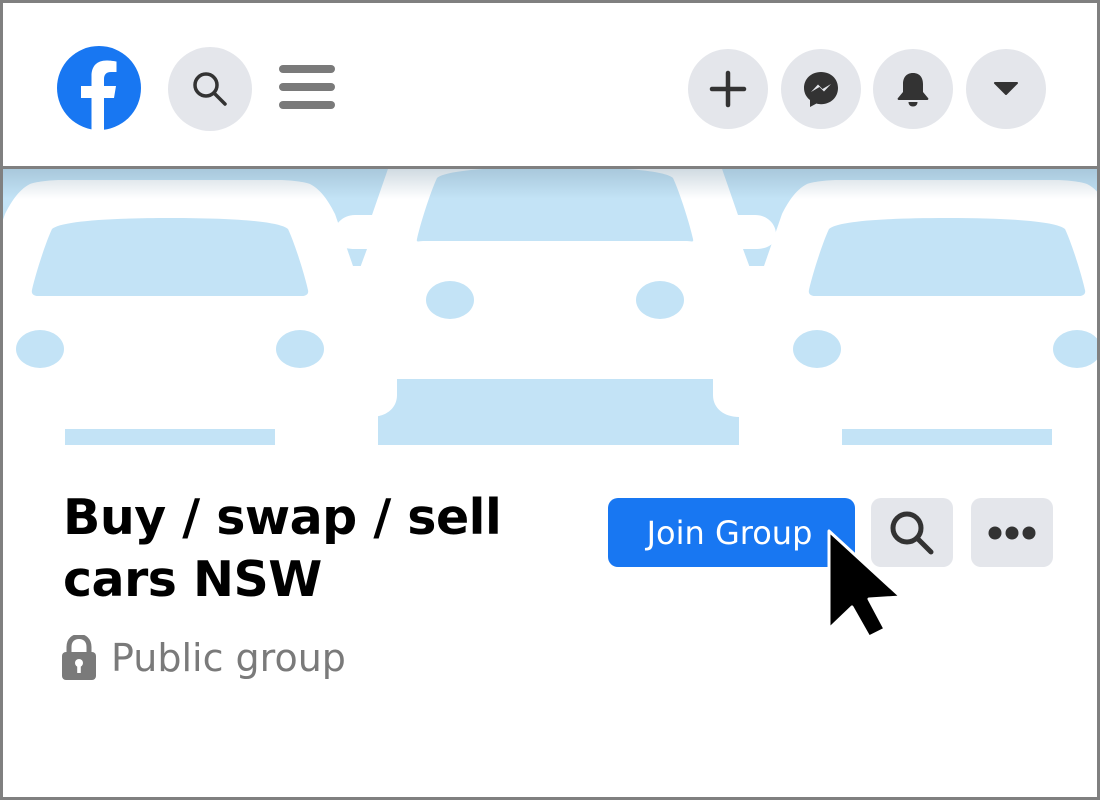 This screenshot has height=800, width=1100. I want to click on search-button, so click(210, 89).